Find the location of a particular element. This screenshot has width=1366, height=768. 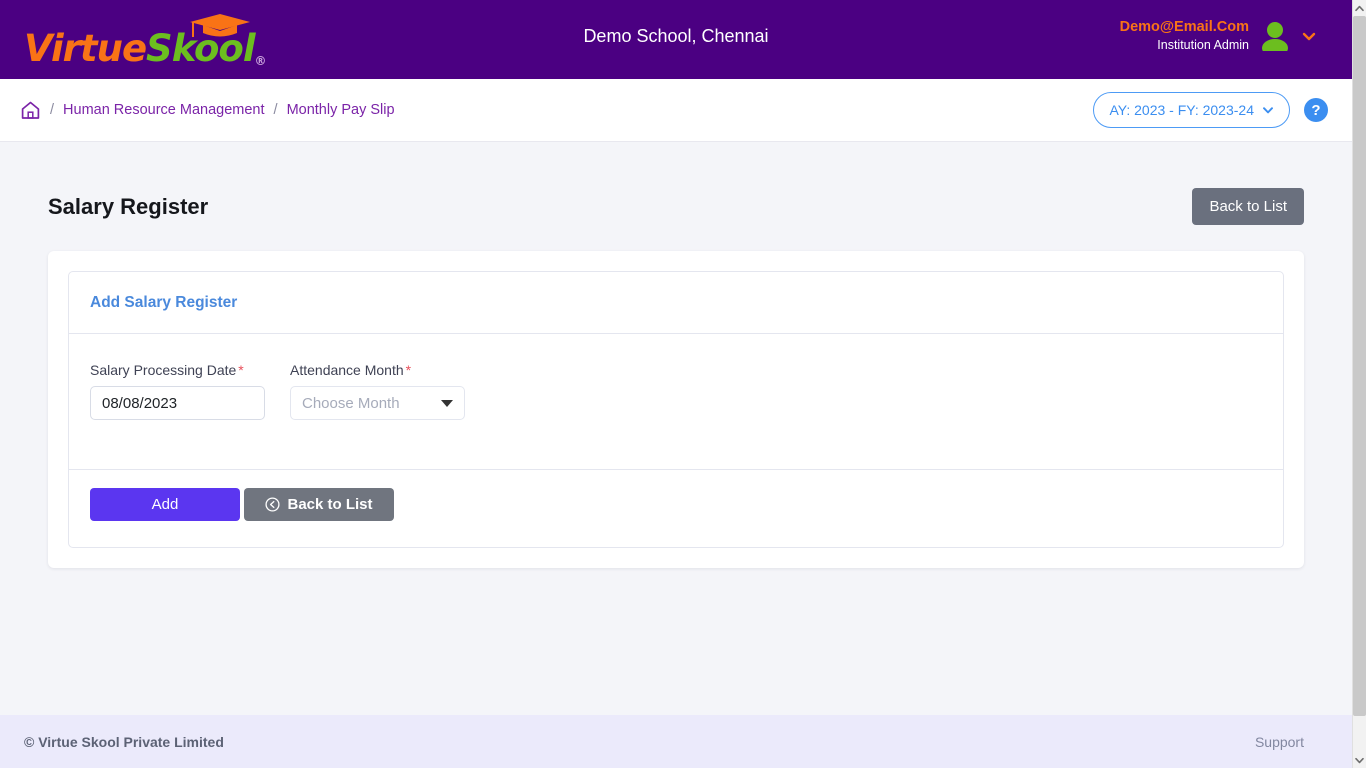

salary-processing-date-input is located at coordinates (177, 403).